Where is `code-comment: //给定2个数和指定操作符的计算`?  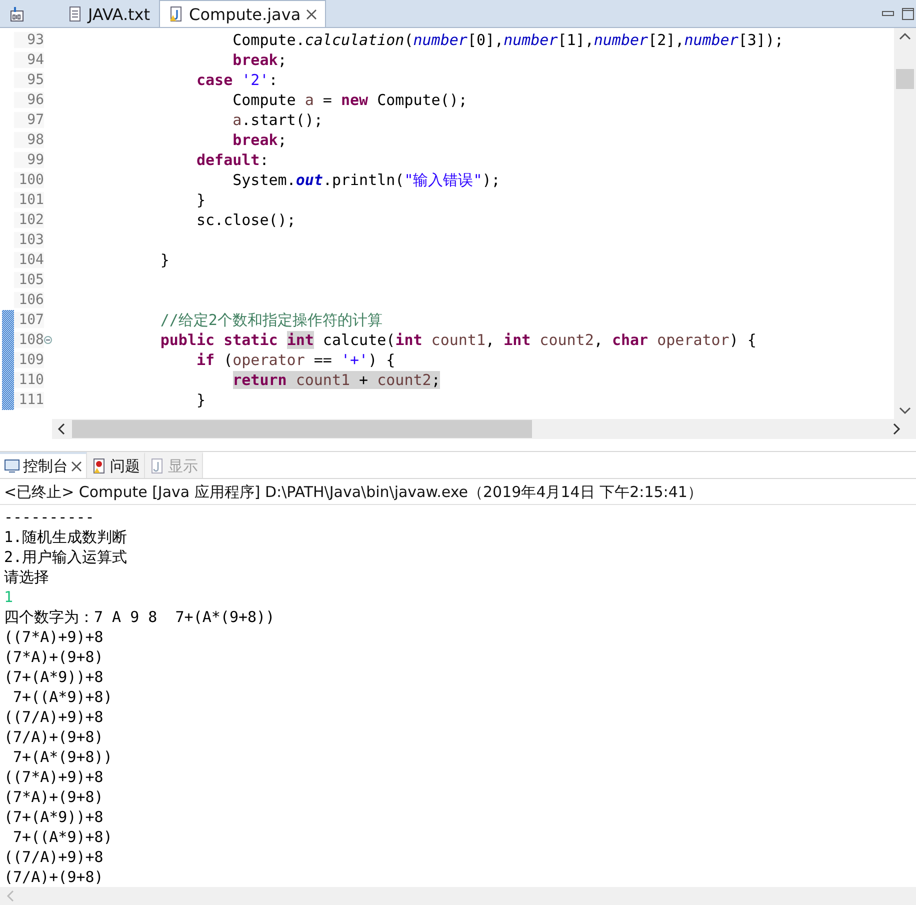
code-comment: //给定2个数和指定操作符的计算 is located at coordinates (270, 320).